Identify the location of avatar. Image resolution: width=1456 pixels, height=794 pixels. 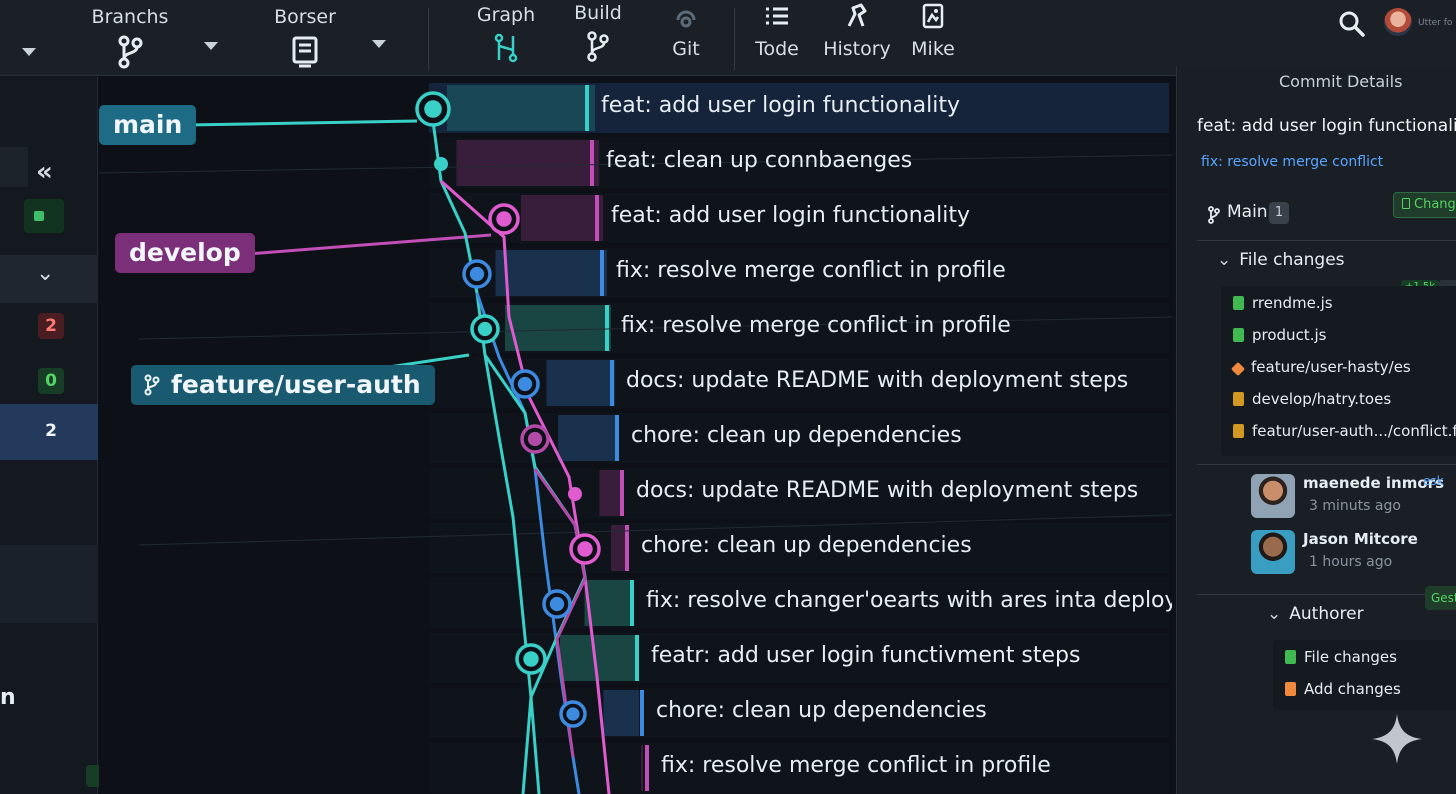
(1273, 496).